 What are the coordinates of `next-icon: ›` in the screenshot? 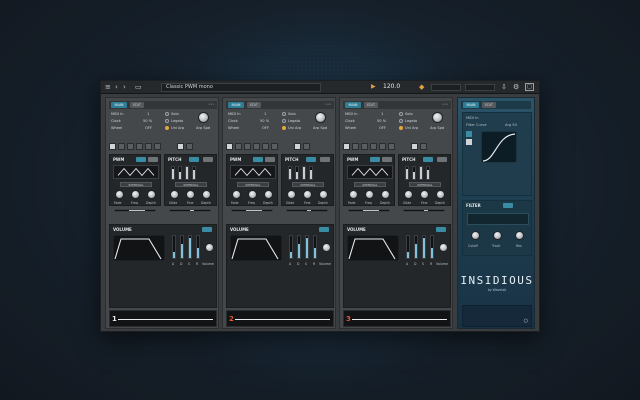 It's located at (124, 87).